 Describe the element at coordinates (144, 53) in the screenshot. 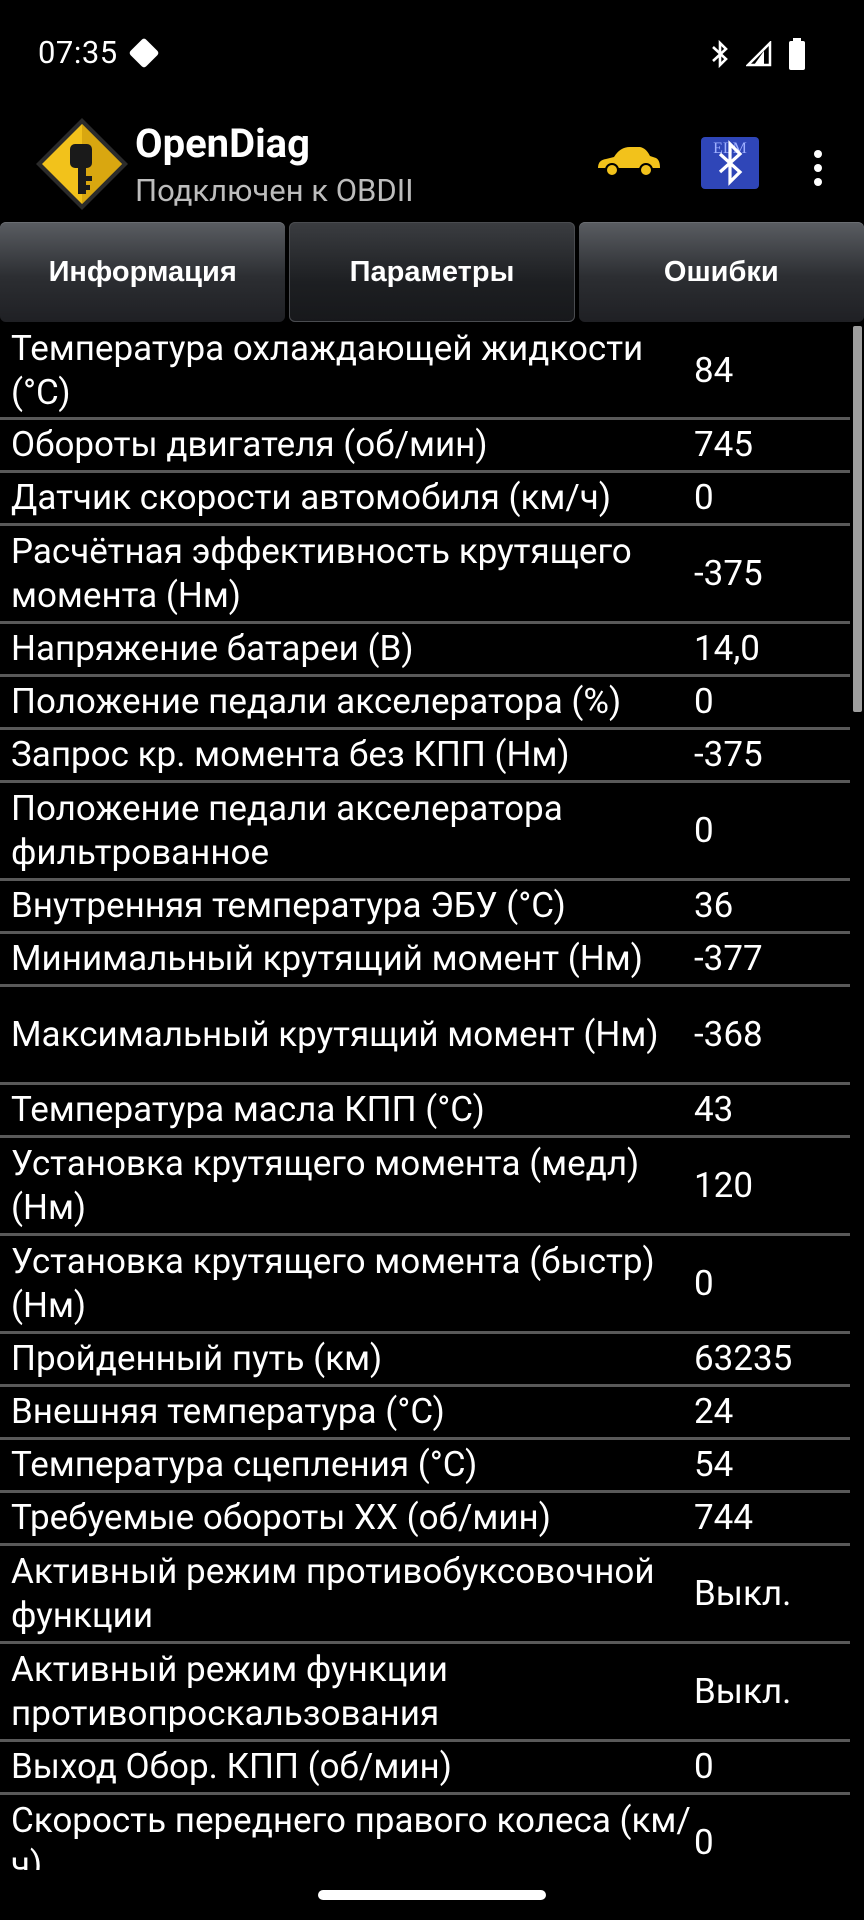

I see `notification-diamond-icon` at that location.